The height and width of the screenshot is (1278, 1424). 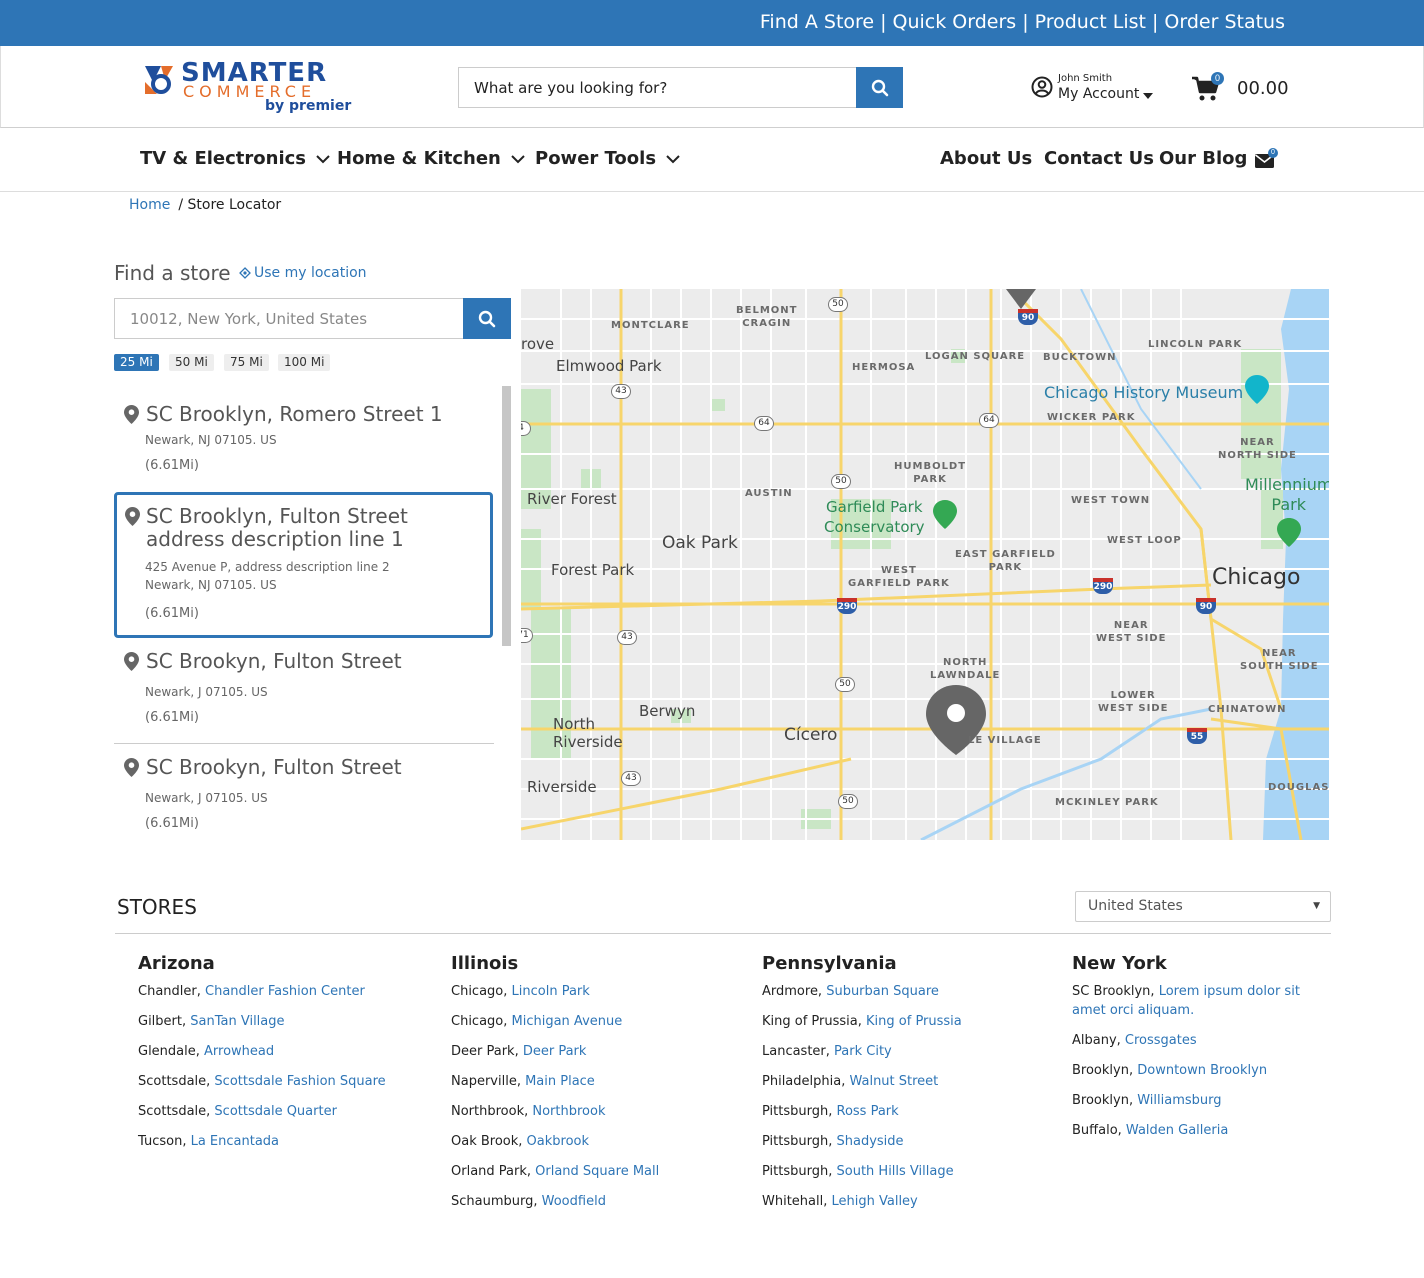 What do you see at coordinates (1042, 87) in the screenshot?
I see `user-circle-icon` at bounding box center [1042, 87].